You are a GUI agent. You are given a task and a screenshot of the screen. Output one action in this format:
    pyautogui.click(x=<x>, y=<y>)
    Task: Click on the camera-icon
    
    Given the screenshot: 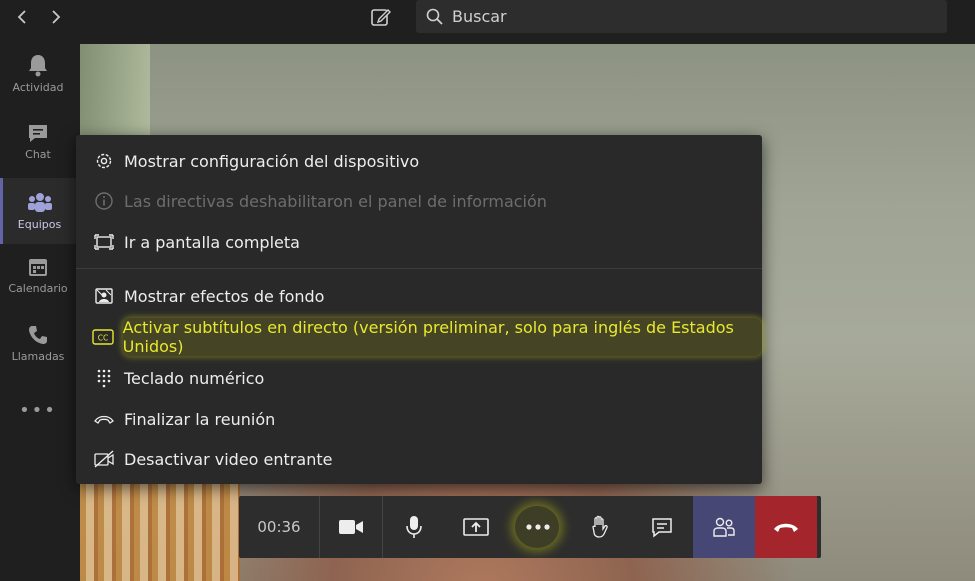 What is the action you would take?
    pyautogui.click(x=351, y=527)
    